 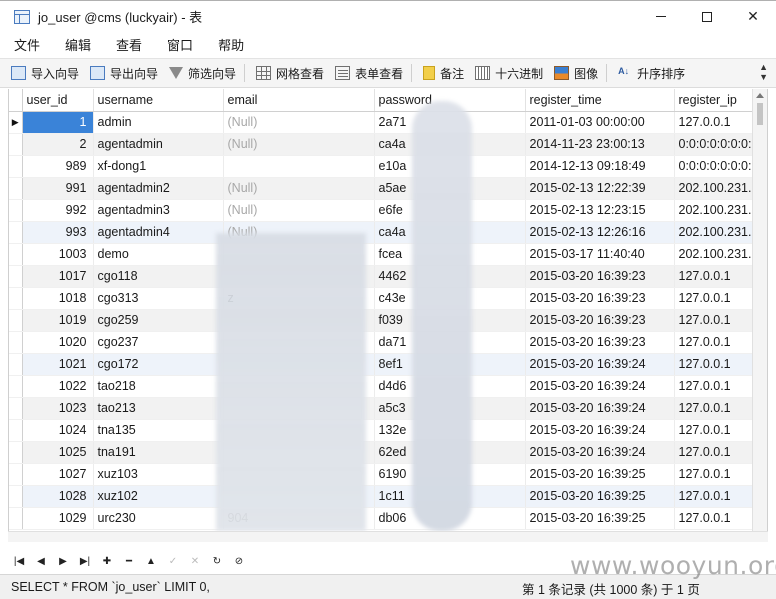 I want to click on cell-username: tao213, so click(x=158, y=408).